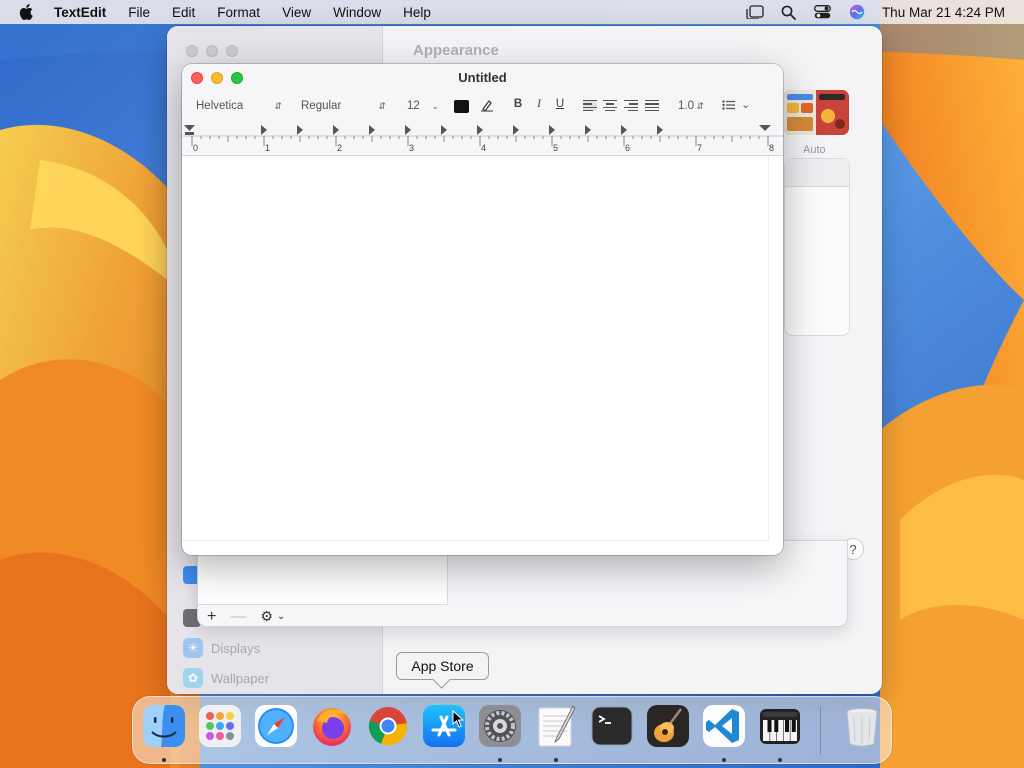 This screenshot has height=768, width=1024. What do you see at coordinates (232, 51) in the screenshot?
I see `settings-zoom-button` at bounding box center [232, 51].